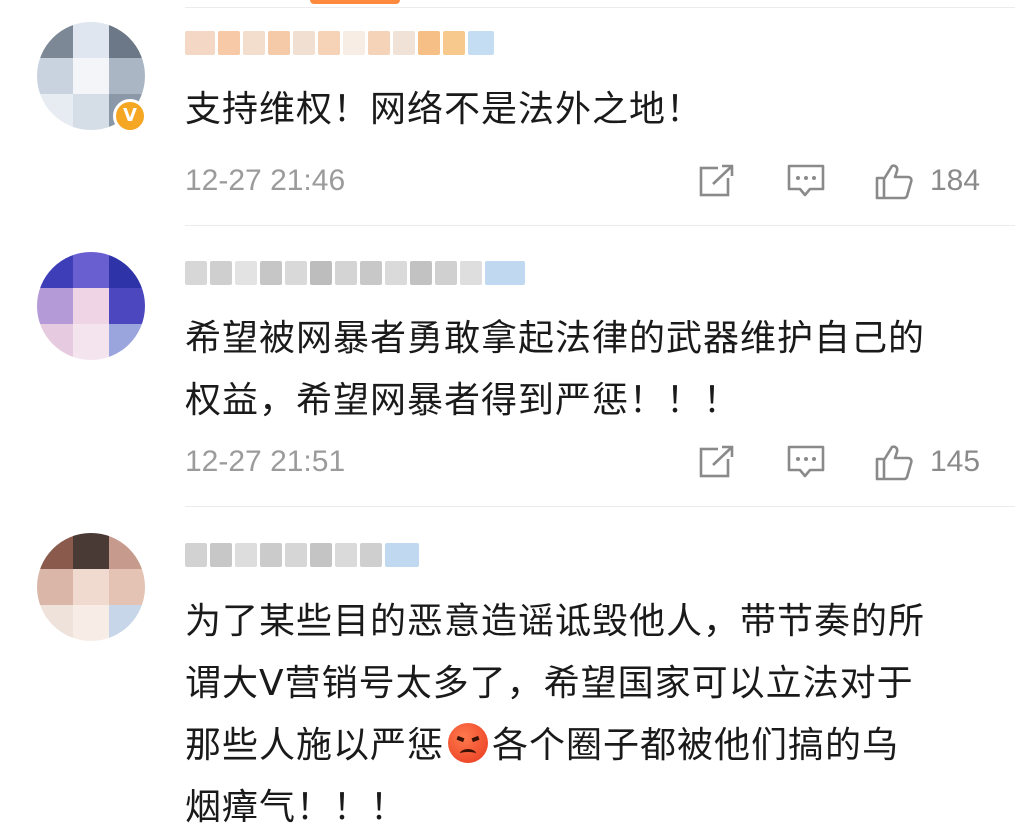  What do you see at coordinates (585, 462) in the screenshot?
I see `comment-meta: 12-27 21:51 145` at bounding box center [585, 462].